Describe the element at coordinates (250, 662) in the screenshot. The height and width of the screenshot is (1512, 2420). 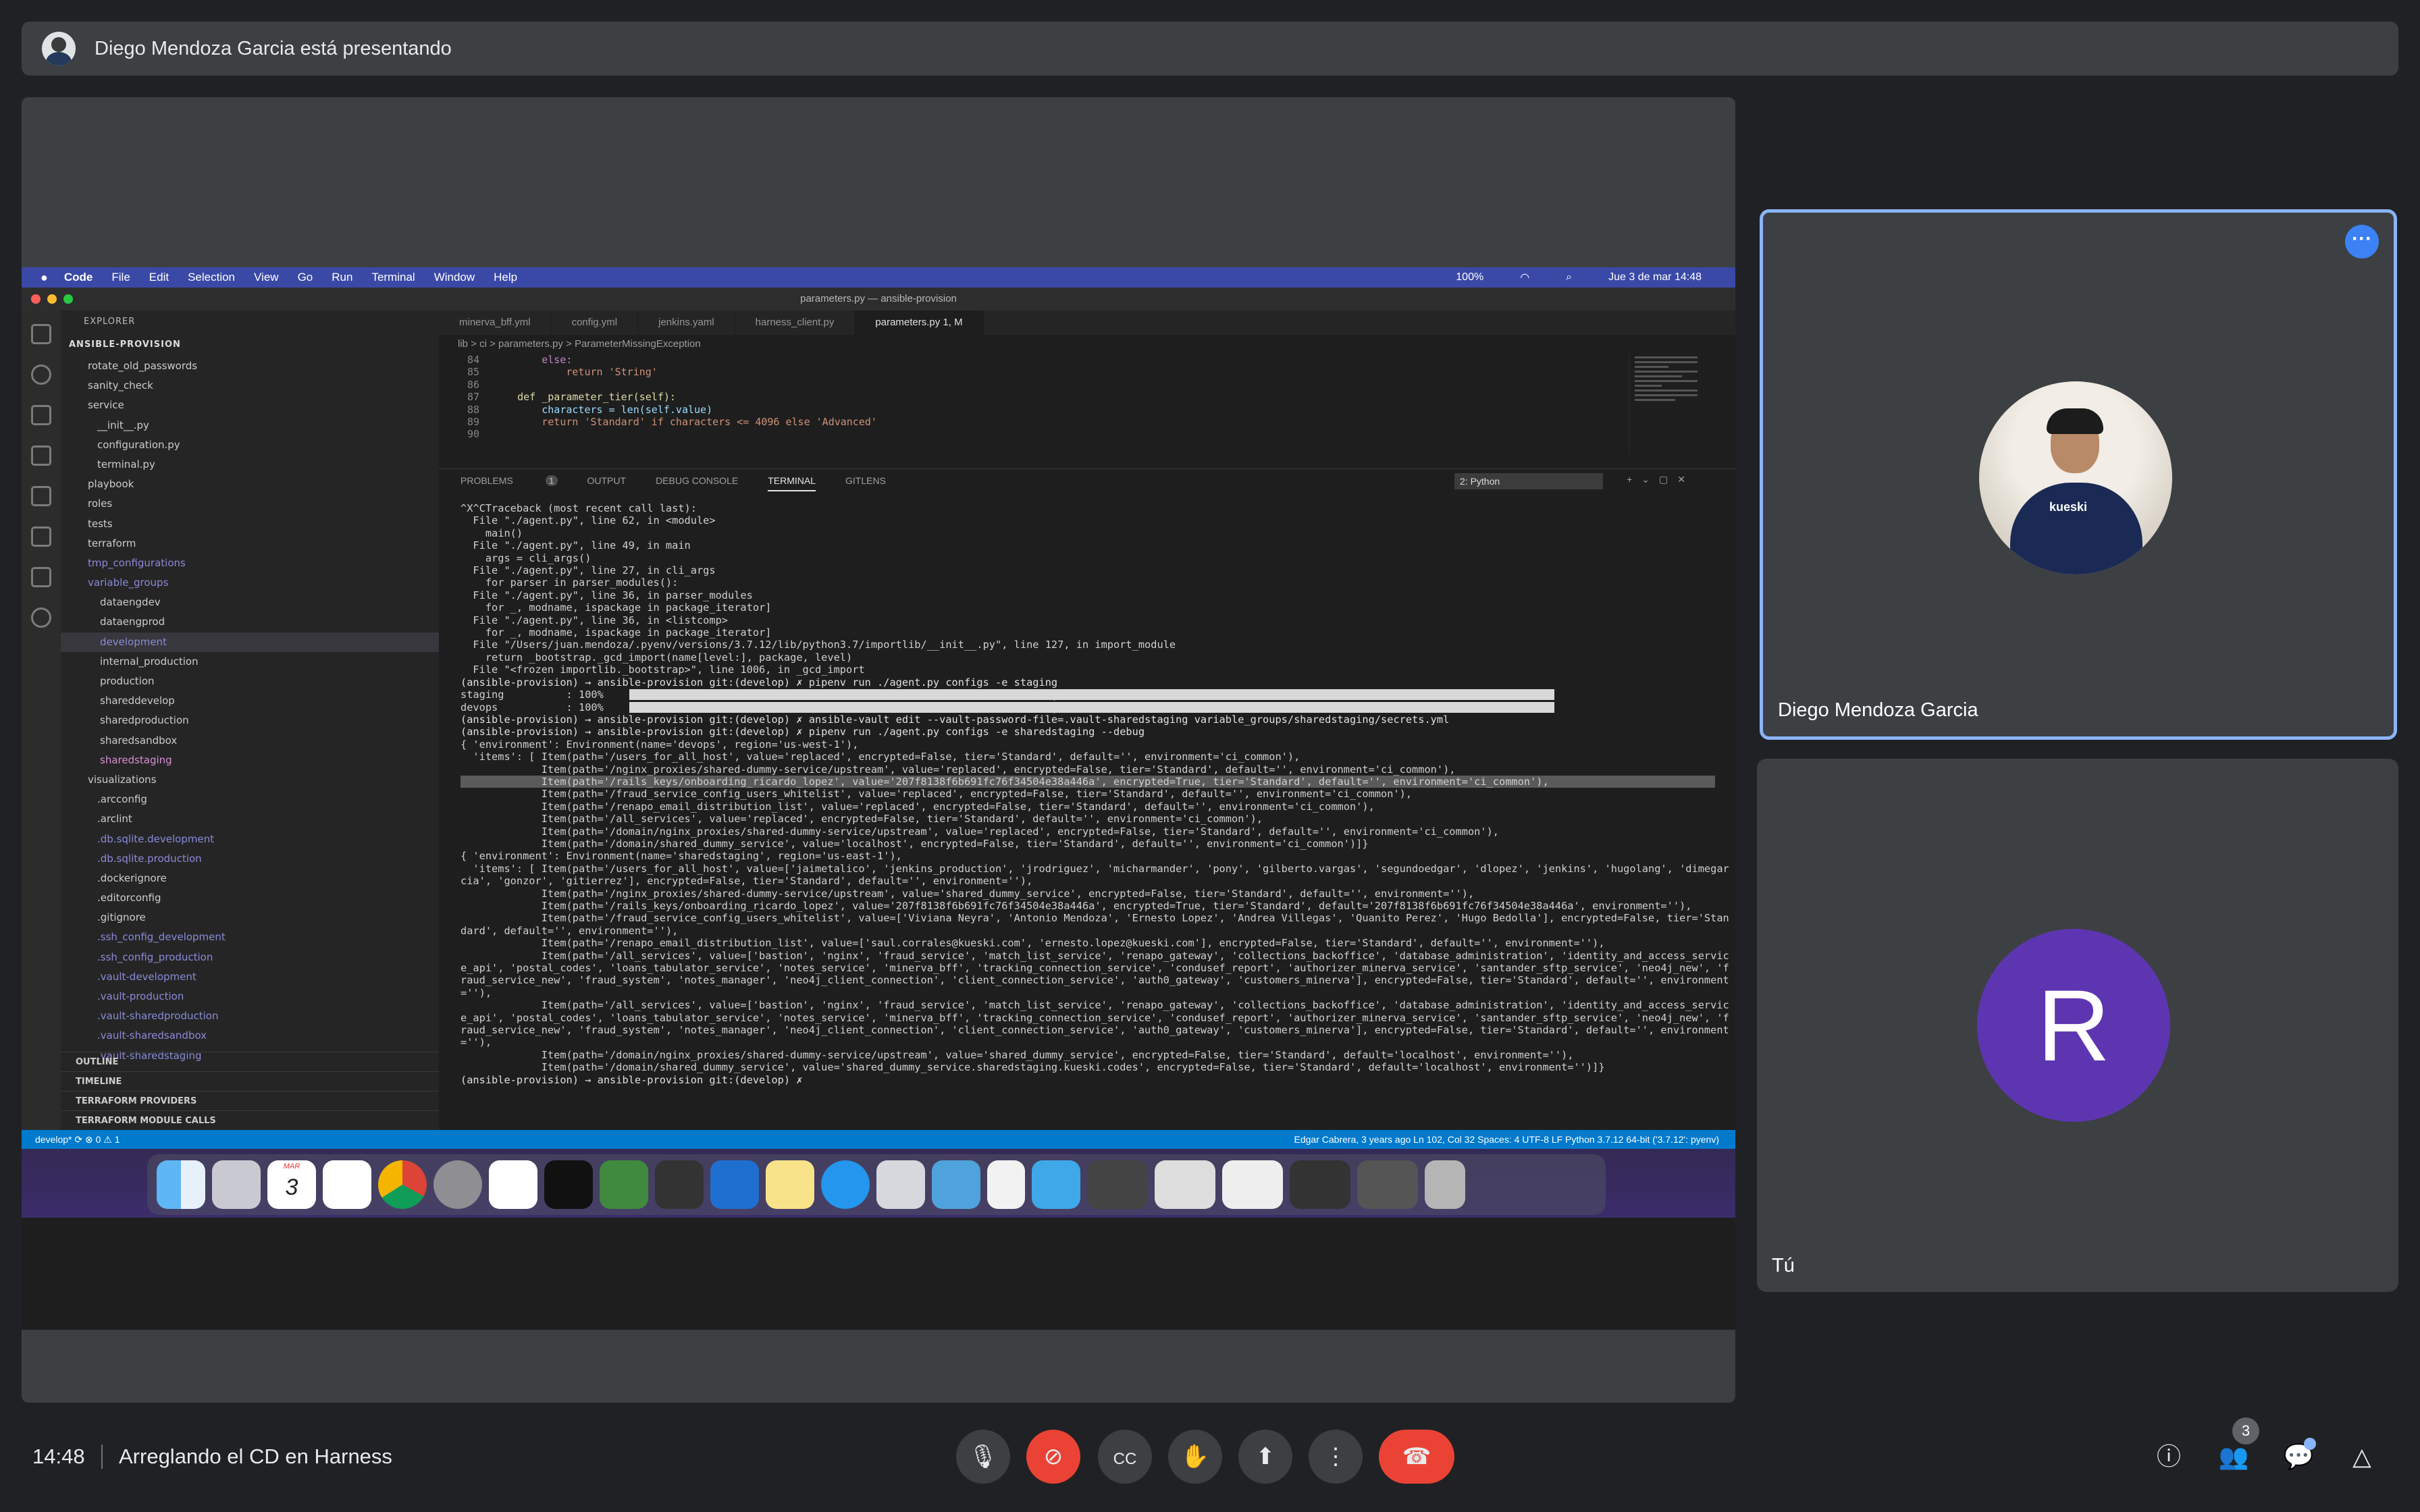
I see `tree-item: internal_production` at that location.